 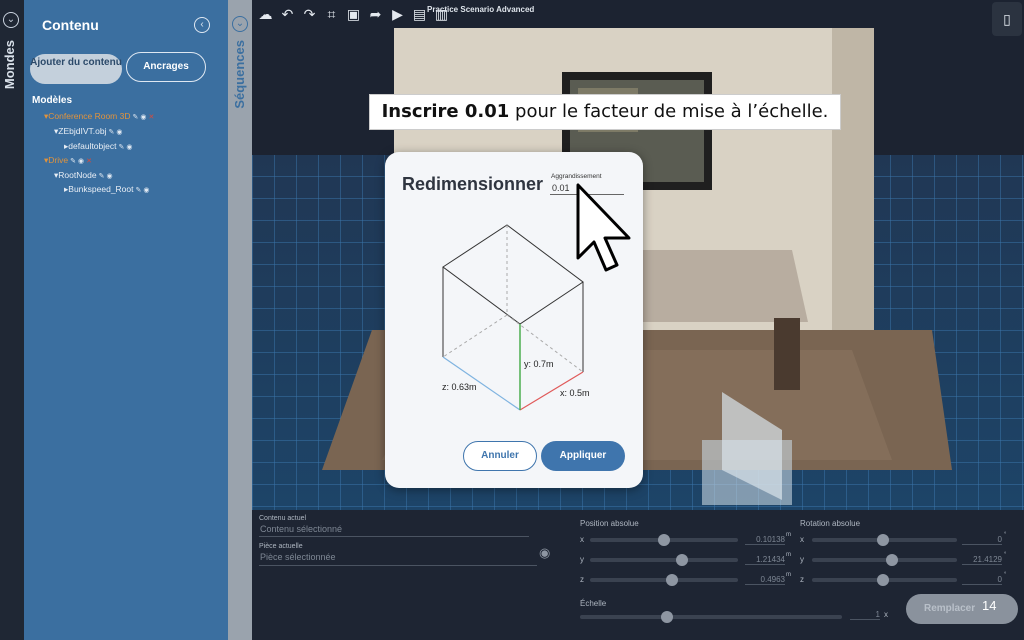 What do you see at coordinates (88, 131) in the screenshot?
I see `tree-item-obj-file: ▾ZEbjdIVT.obj ✎ ◉` at bounding box center [88, 131].